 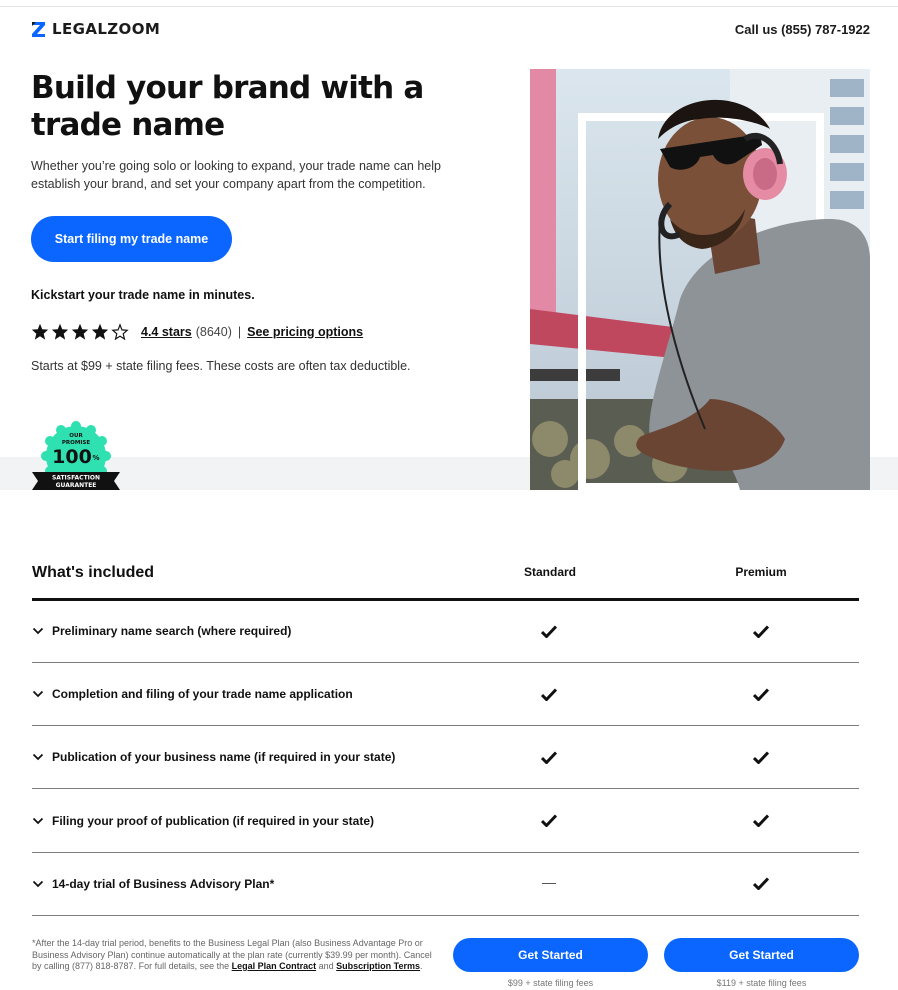 I want to click on page-title: Build your brand with a trade name, so click(x=227, y=106).